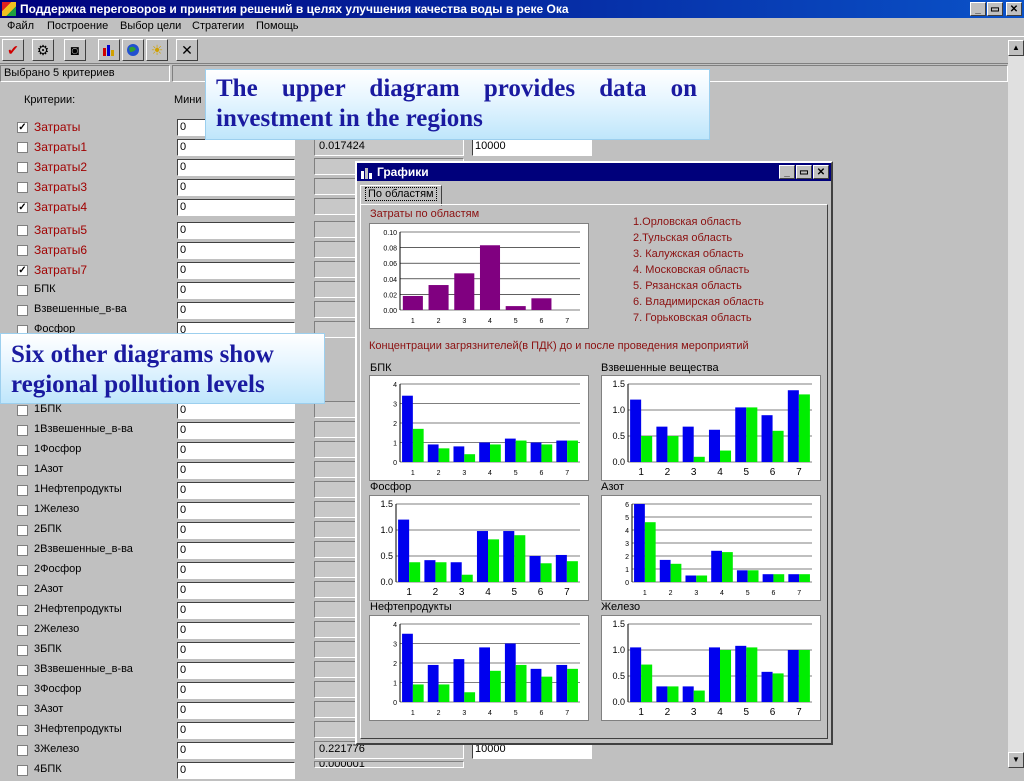 The height and width of the screenshot is (781, 1024). Describe the element at coordinates (77, 26) in the screenshot. I see `menu-build: Построение` at that location.